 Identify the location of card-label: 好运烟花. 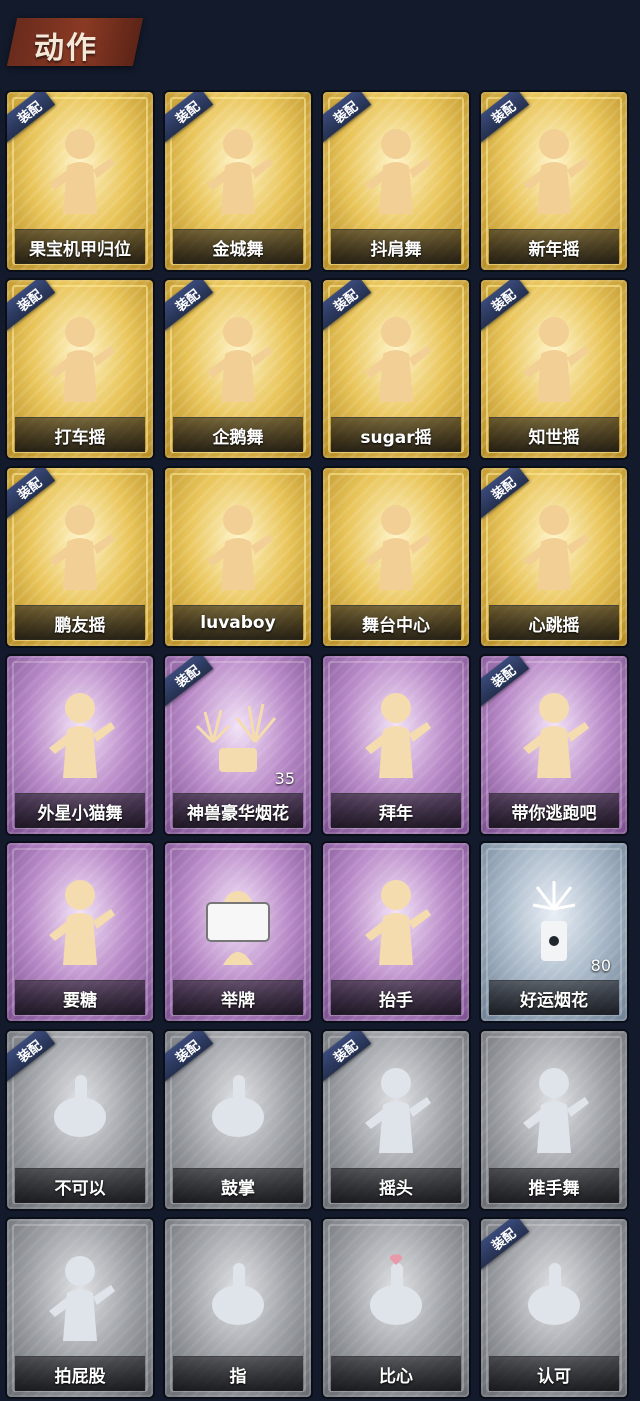
(554, 1000).